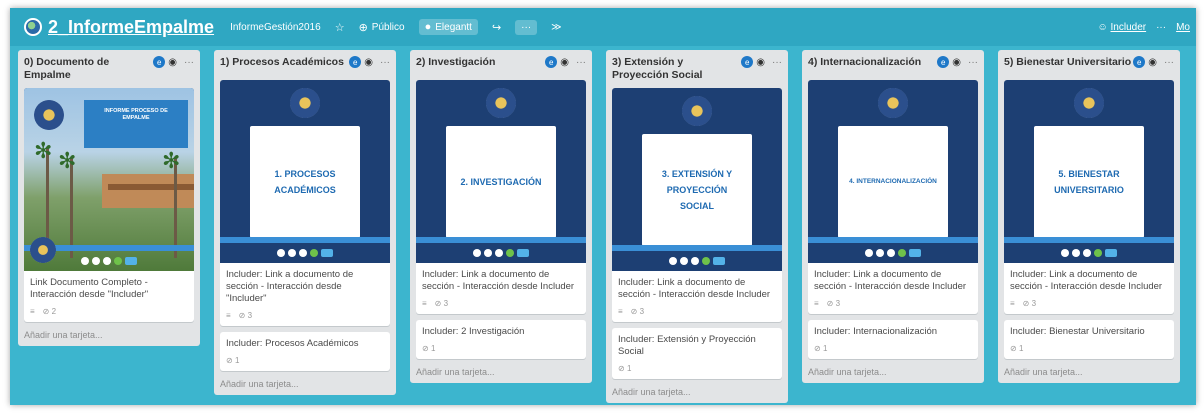  I want to click on list-header-icons: e ◉ ···, so click(173, 62).